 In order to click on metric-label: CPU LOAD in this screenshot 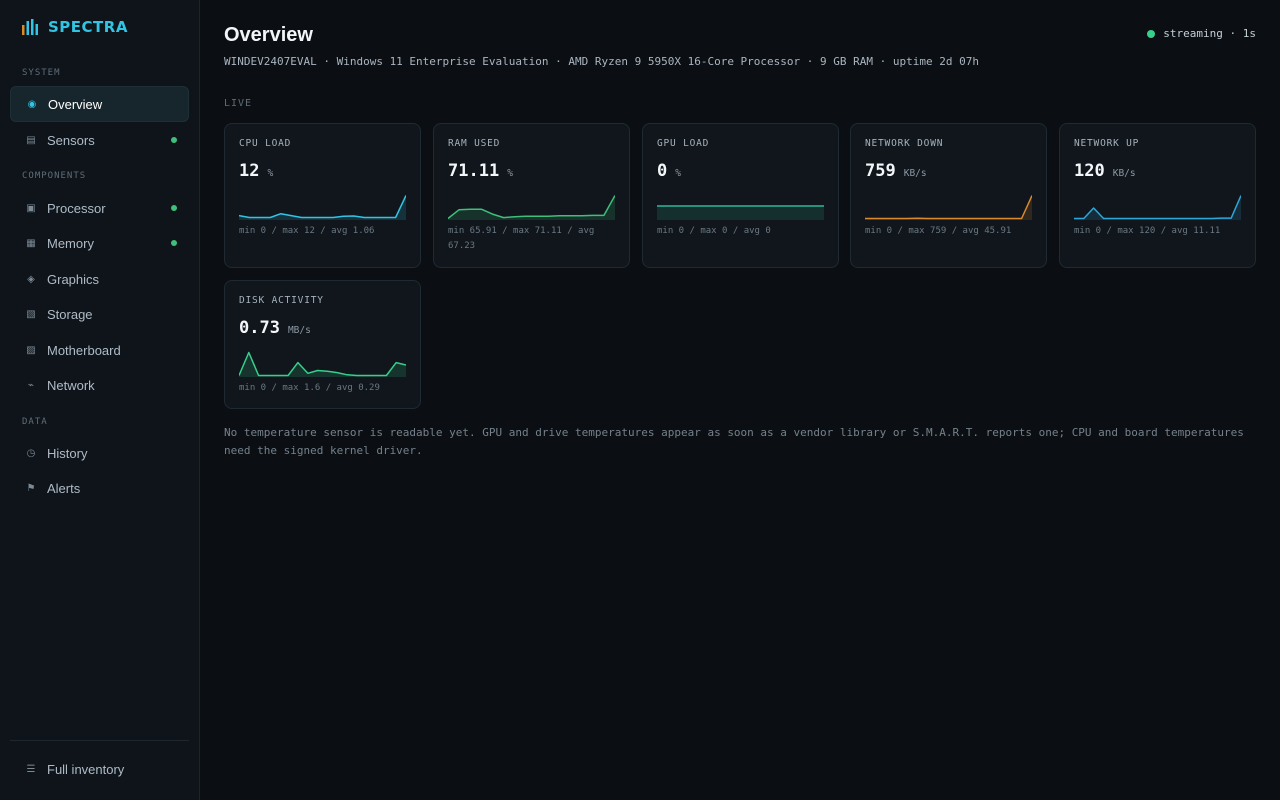, I will do `click(265, 143)`.